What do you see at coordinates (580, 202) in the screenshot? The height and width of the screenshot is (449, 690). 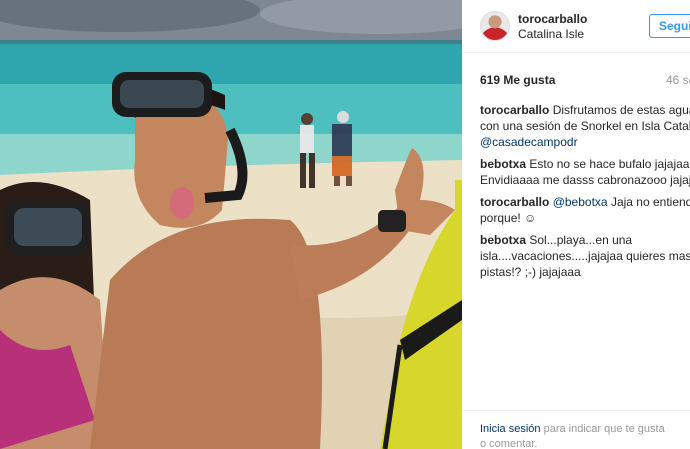 I see `comment-mention: @bebotxa` at bounding box center [580, 202].